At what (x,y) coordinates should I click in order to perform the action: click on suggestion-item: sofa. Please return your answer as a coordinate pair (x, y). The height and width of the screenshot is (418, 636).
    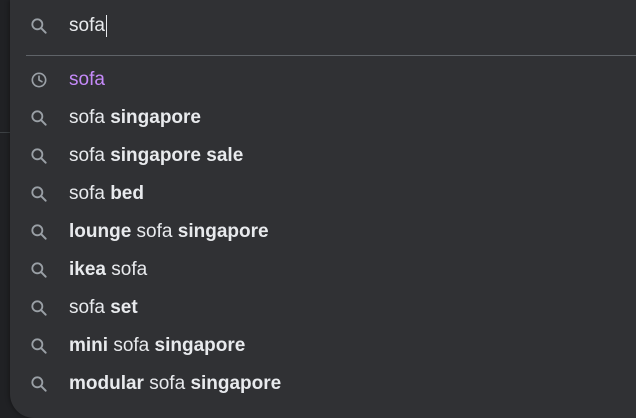
    Looking at the image, I should click on (323, 80).